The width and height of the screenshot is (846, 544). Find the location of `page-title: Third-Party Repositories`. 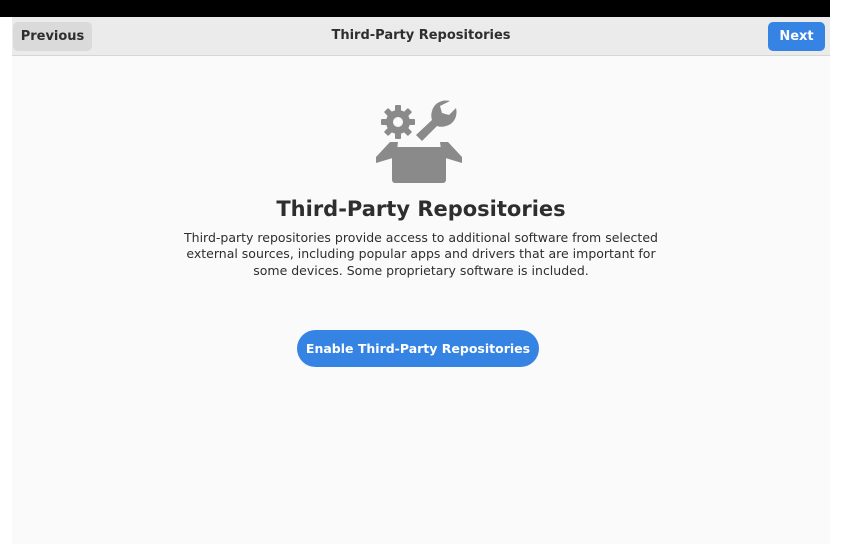

page-title: Third-Party Repositories is located at coordinates (421, 209).